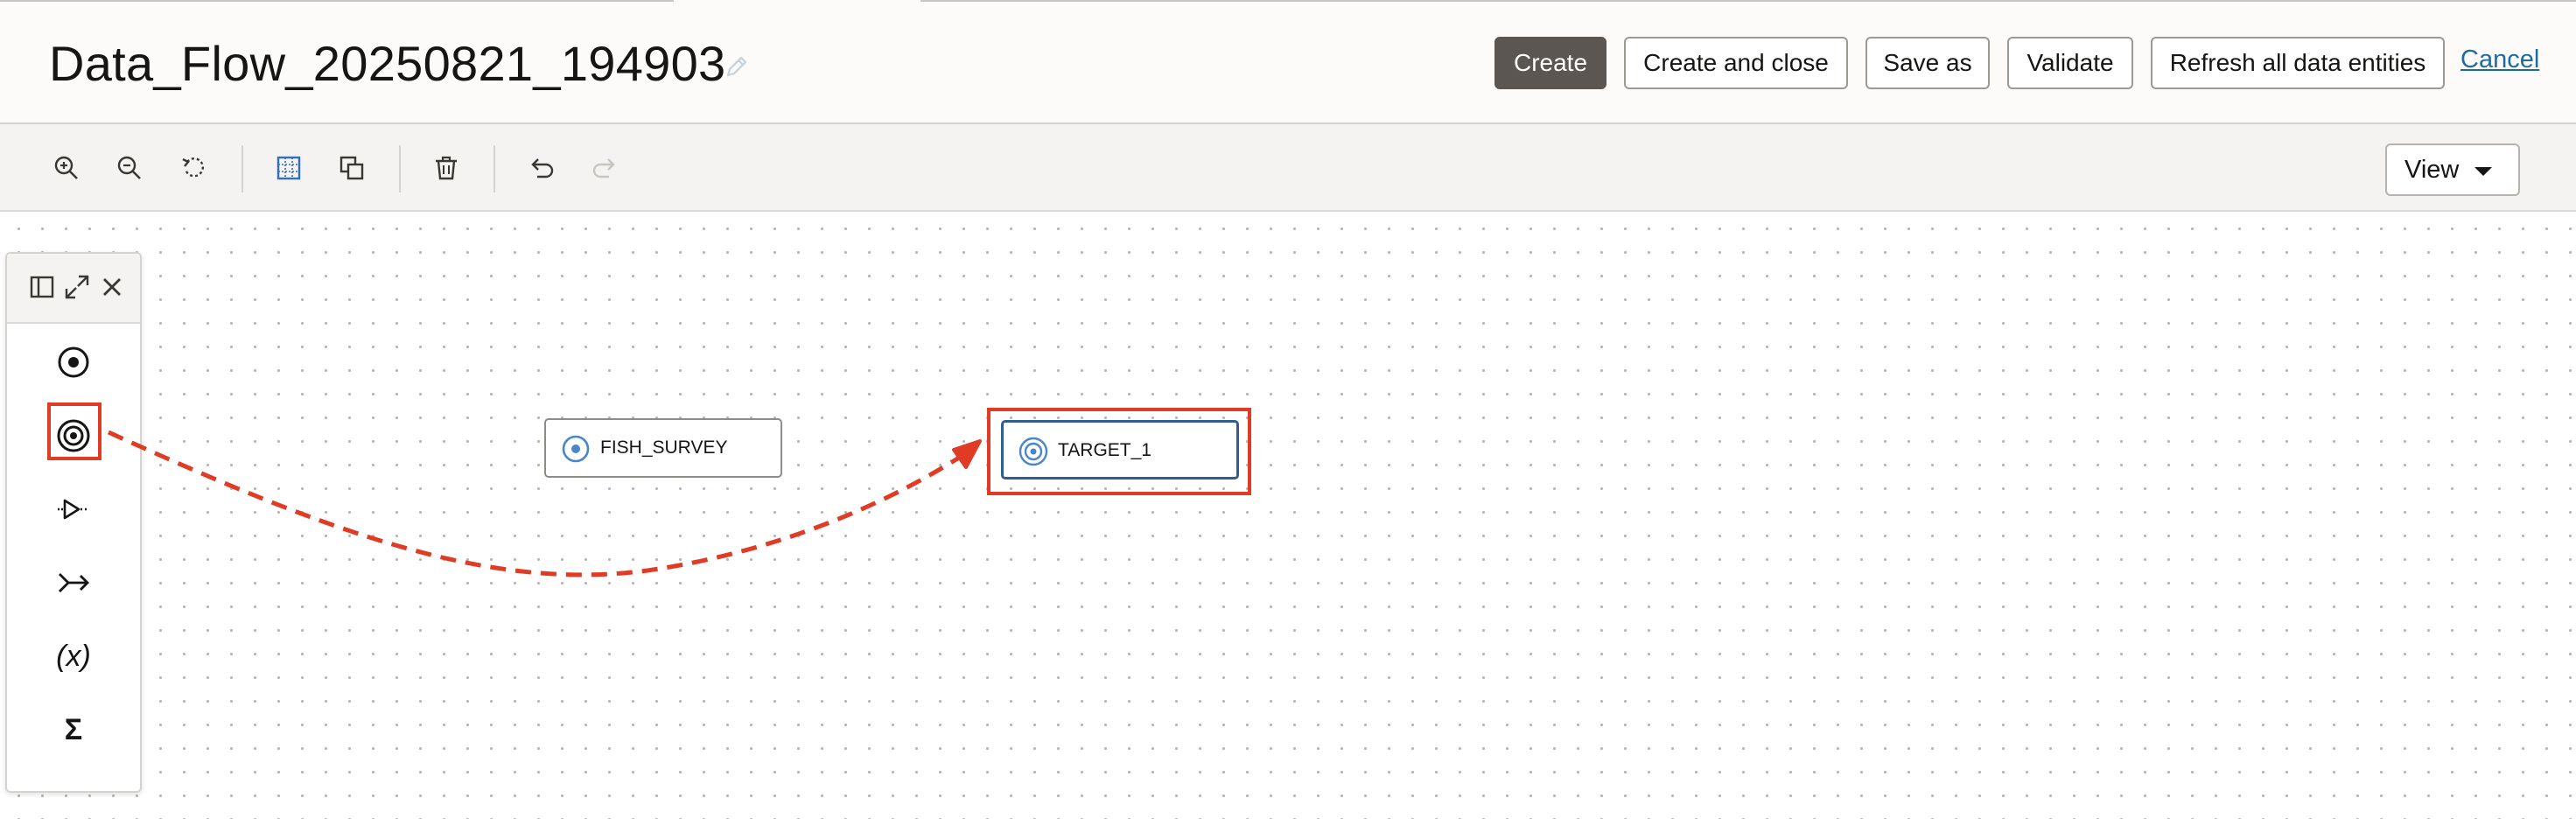 The height and width of the screenshot is (819, 2576). I want to click on grid-icon, so click(288, 168).